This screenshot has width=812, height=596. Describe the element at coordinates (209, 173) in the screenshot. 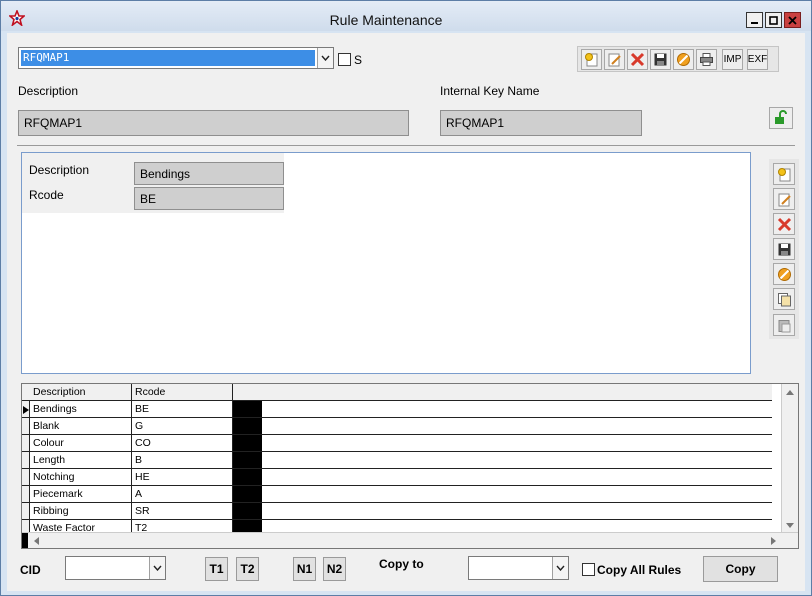

I see `detail-description-field: Bendings` at that location.